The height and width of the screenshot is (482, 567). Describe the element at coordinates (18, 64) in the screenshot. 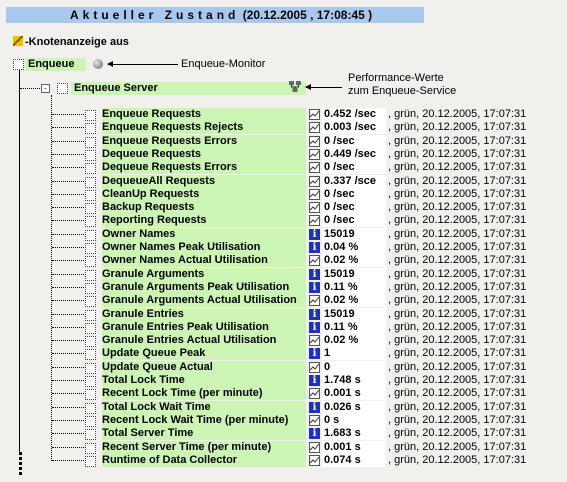

I see `node-checkbox-enqueue` at that location.